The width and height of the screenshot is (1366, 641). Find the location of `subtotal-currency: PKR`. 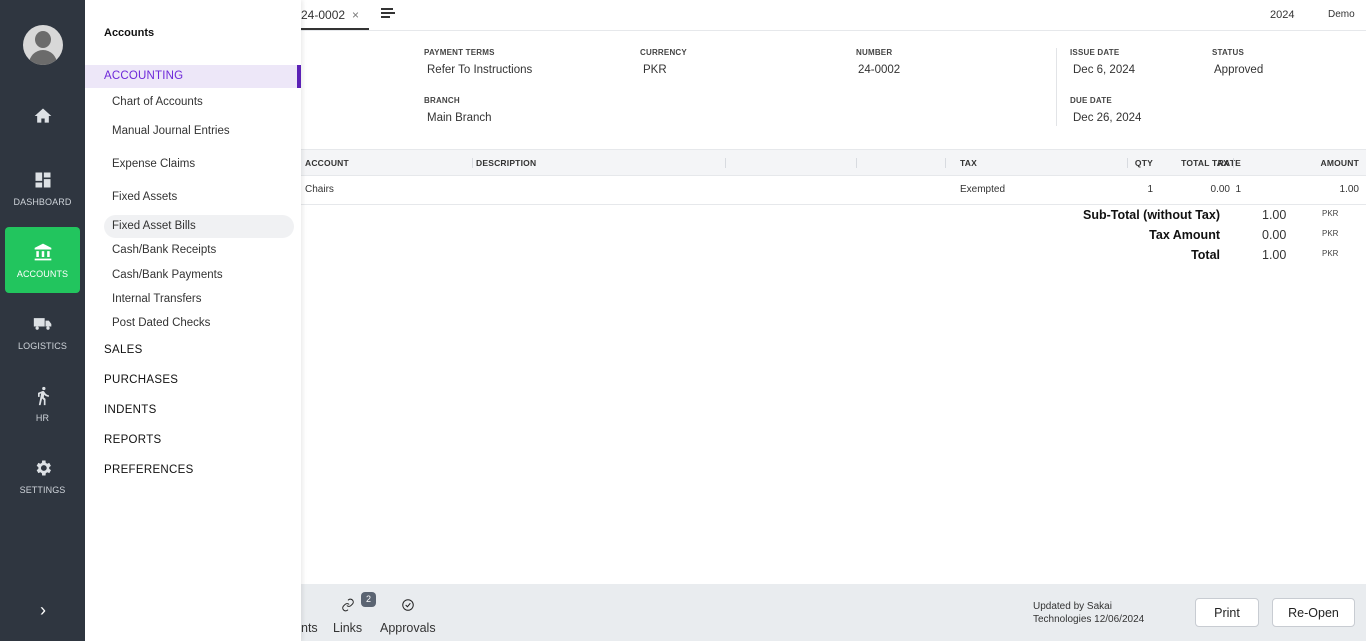

subtotal-currency: PKR is located at coordinates (1330, 213).